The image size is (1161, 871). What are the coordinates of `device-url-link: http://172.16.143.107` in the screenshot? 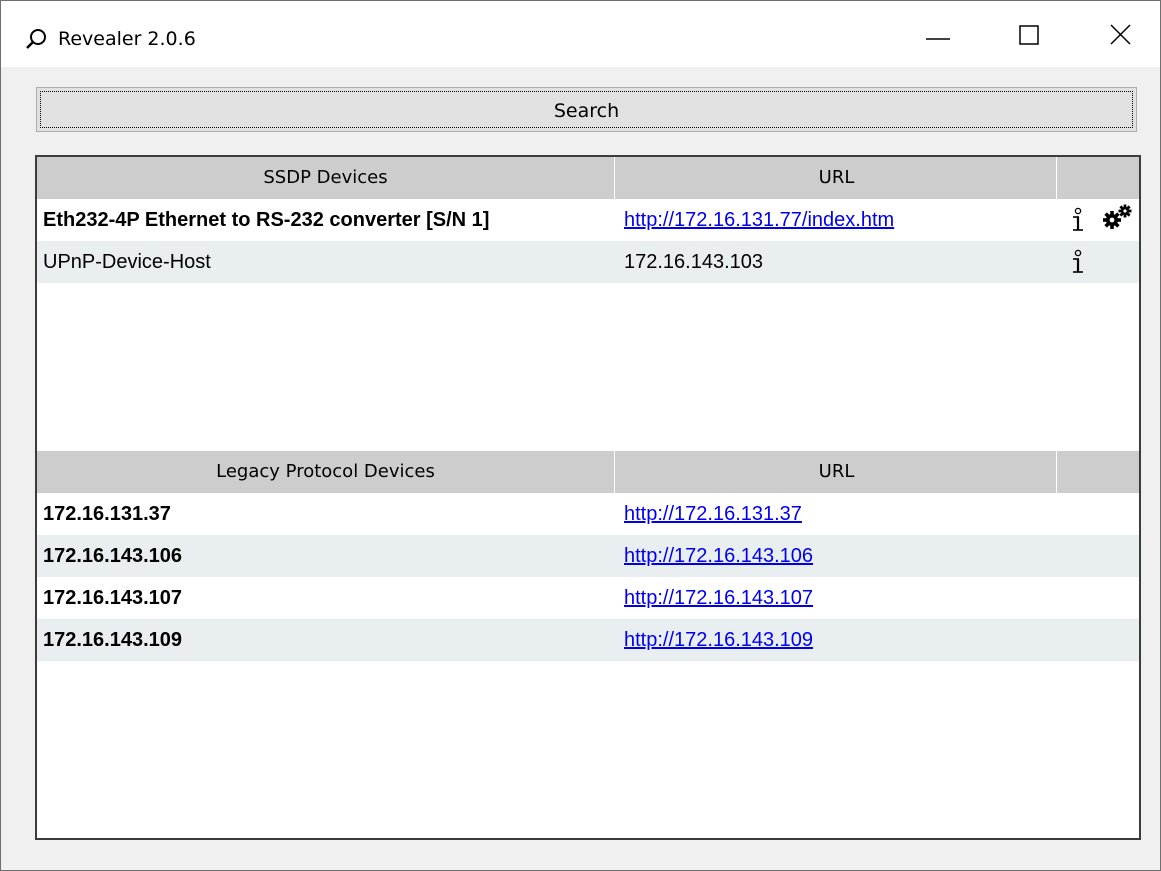 It's located at (839, 598).